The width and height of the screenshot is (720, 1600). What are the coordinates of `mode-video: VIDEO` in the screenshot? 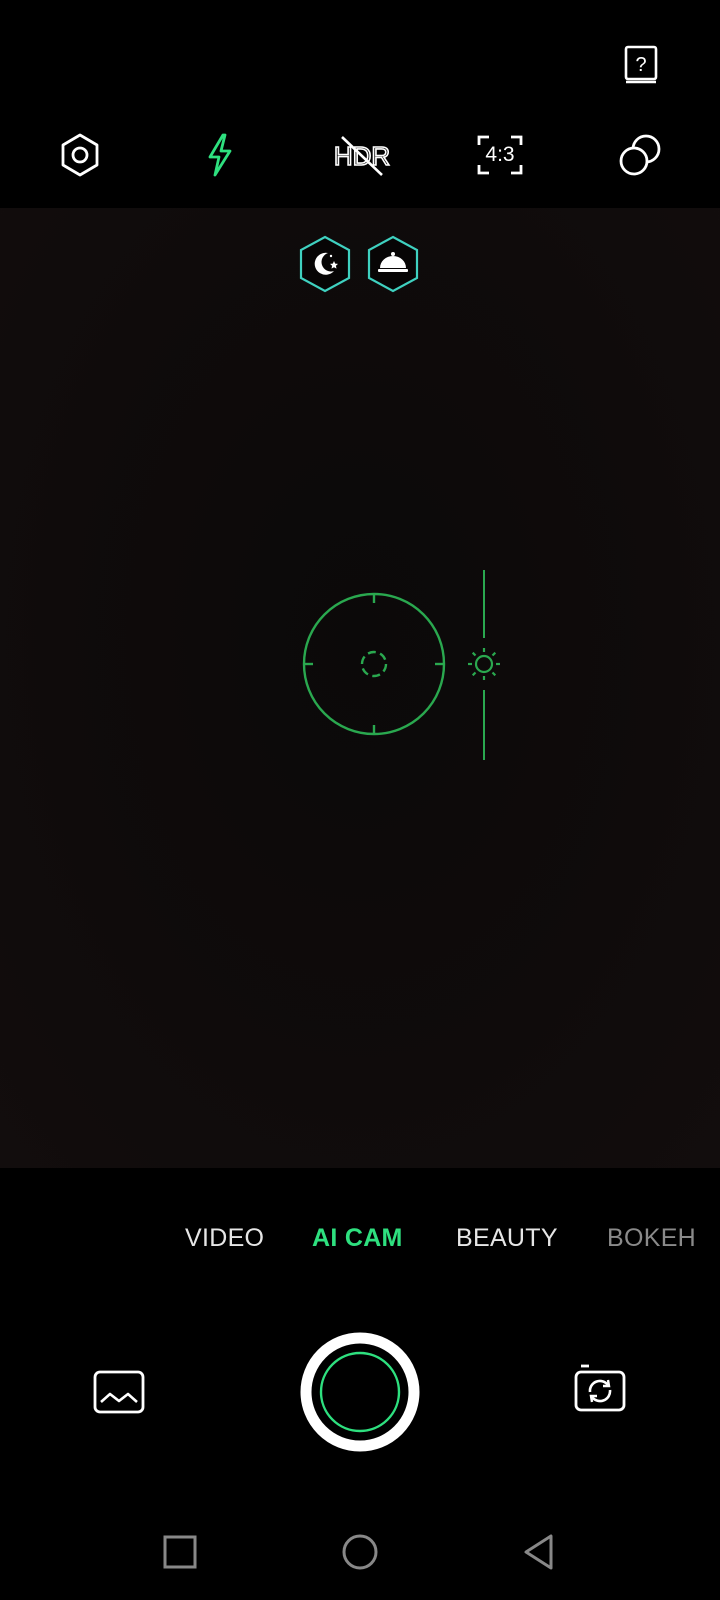 It's located at (224, 1238).